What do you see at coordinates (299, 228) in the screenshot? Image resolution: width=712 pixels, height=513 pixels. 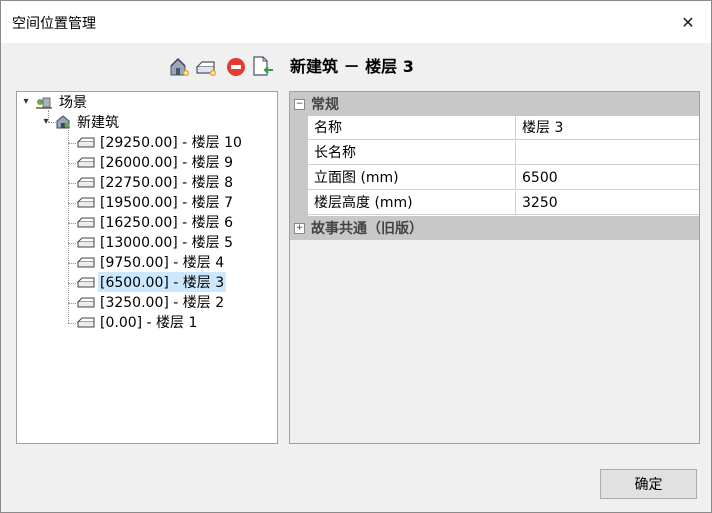 I see `expand-icon: +` at bounding box center [299, 228].